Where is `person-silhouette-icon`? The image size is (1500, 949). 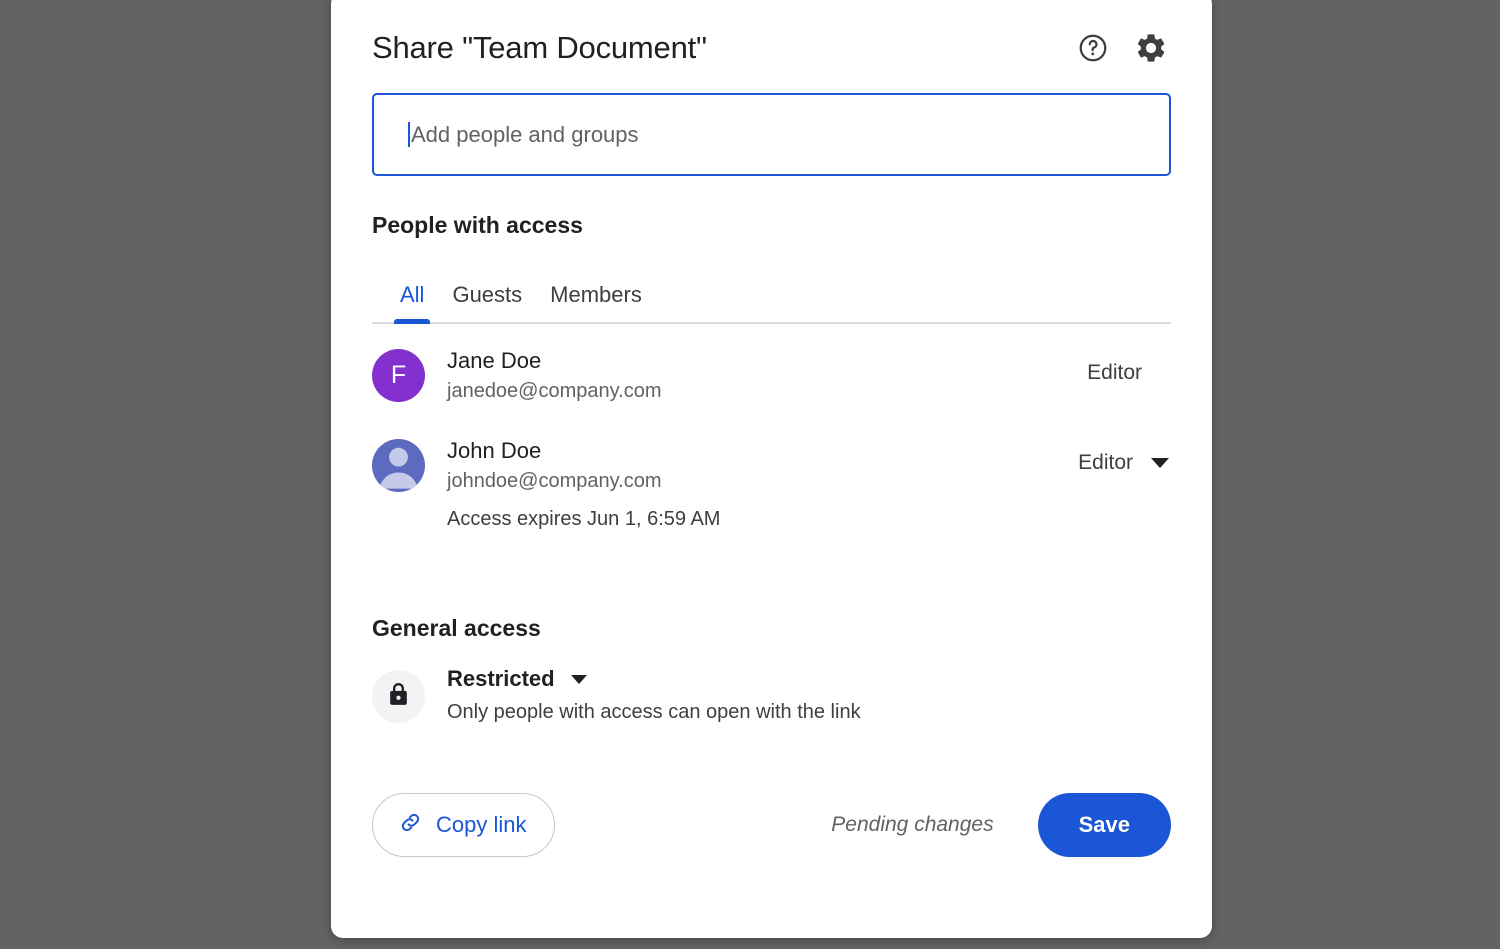 person-silhouette-icon is located at coordinates (398, 465).